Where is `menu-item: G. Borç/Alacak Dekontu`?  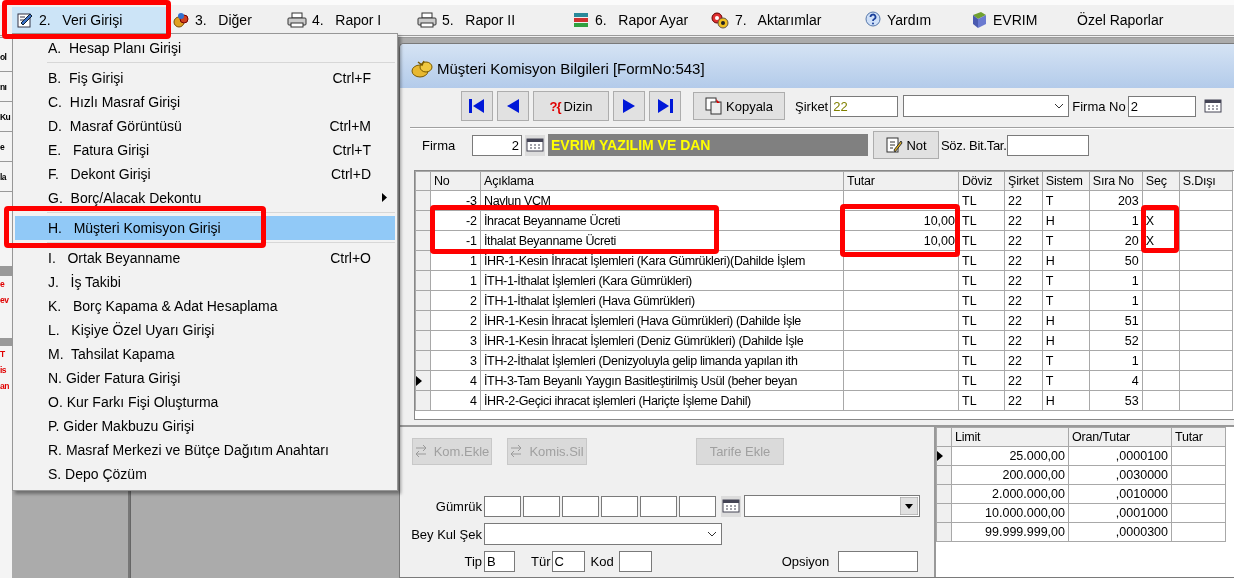 menu-item: G. Borç/Alacak Dekontu is located at coordinates (205, 198).